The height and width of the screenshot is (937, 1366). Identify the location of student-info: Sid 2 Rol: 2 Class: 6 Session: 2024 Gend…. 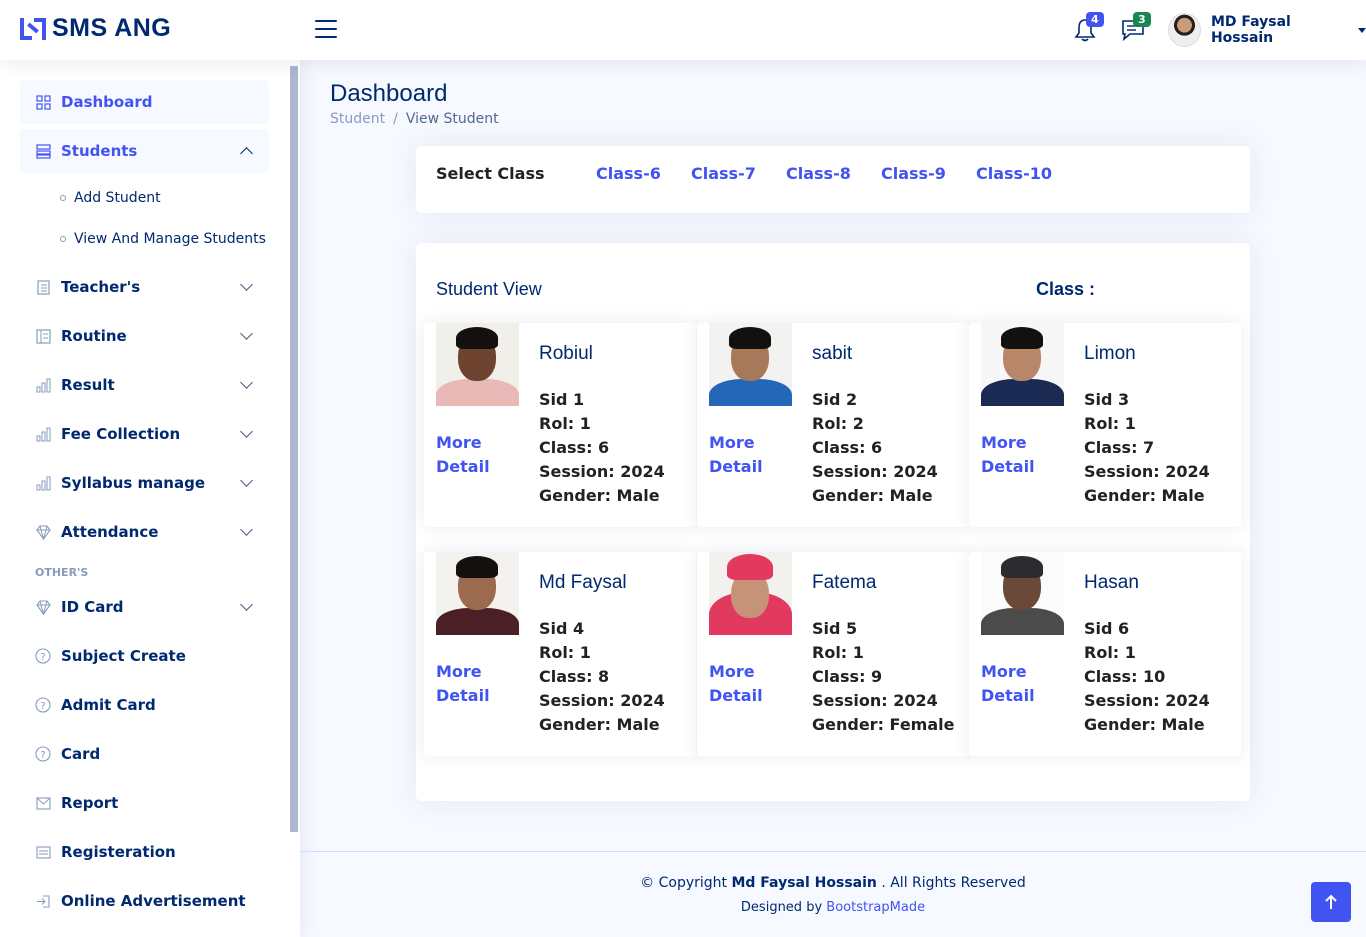
(875, 448).